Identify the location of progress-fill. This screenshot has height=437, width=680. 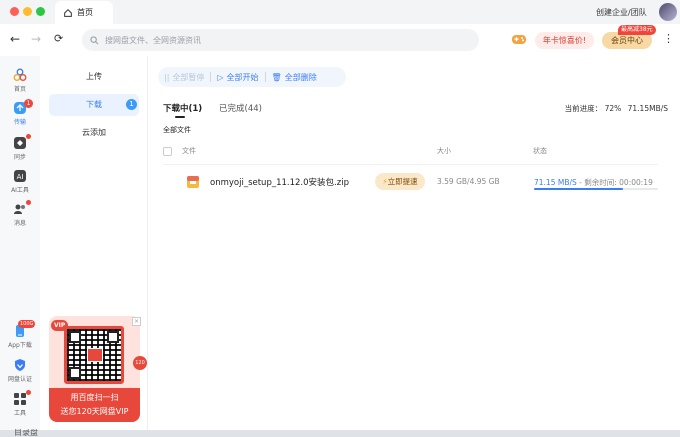
(579, 189).